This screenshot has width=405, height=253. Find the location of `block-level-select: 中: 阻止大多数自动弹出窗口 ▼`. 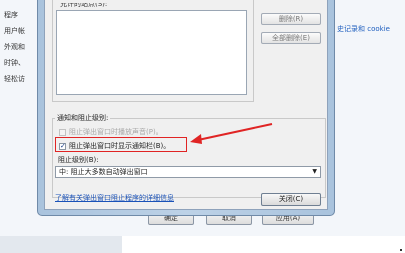

block-level-select: 中: 阻止大多数自动弹出窗口 ▼ is located at coordinates (188, 172).